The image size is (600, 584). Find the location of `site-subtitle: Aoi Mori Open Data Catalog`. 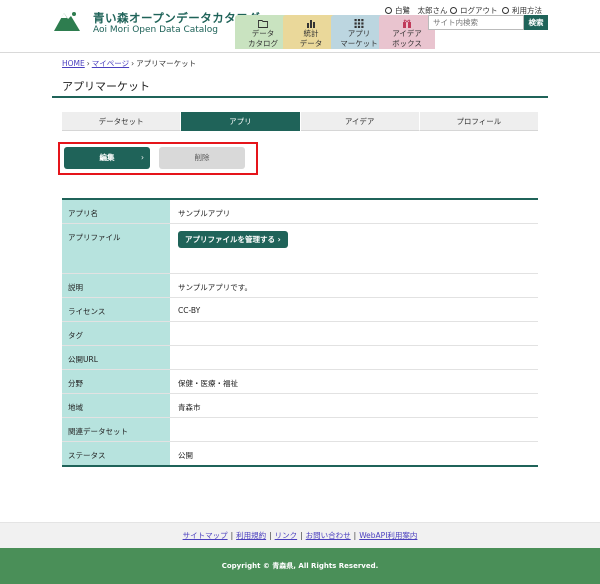

site-subtitle: Aoi Mori Open Data Catalog is located at coordinates (156, 30).